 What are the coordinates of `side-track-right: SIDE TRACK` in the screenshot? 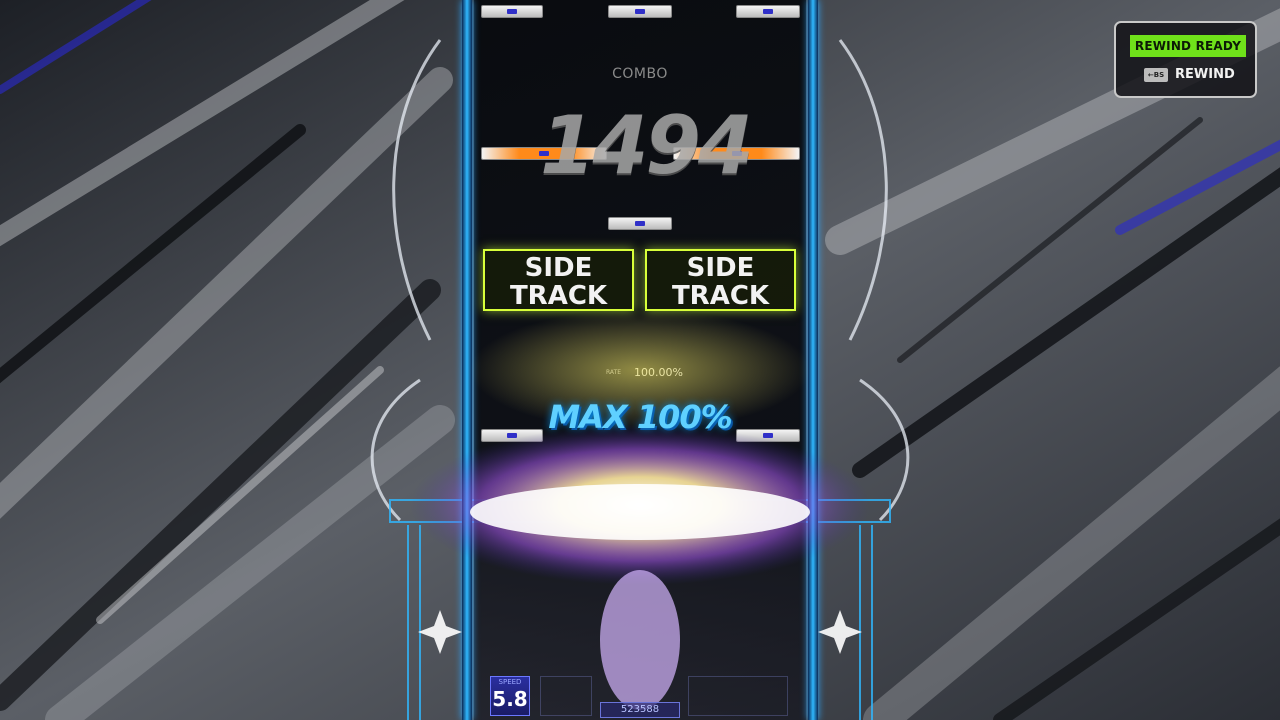 It's located at (720, 280).